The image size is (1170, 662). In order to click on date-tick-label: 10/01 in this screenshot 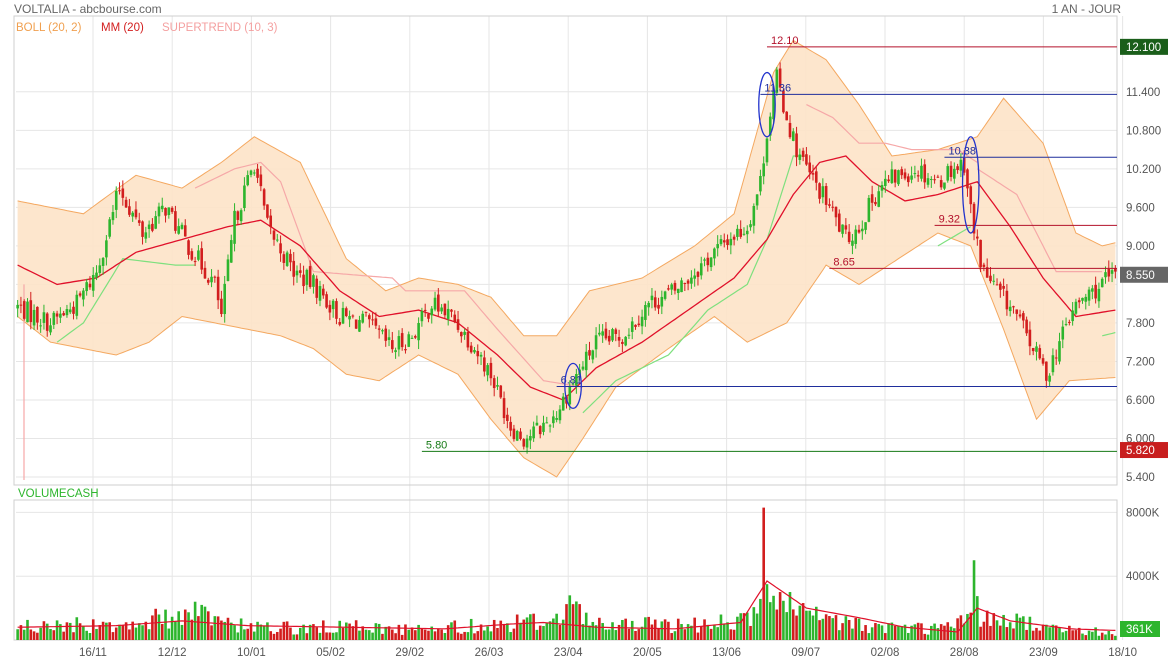, I will do `click(251, 653)`.